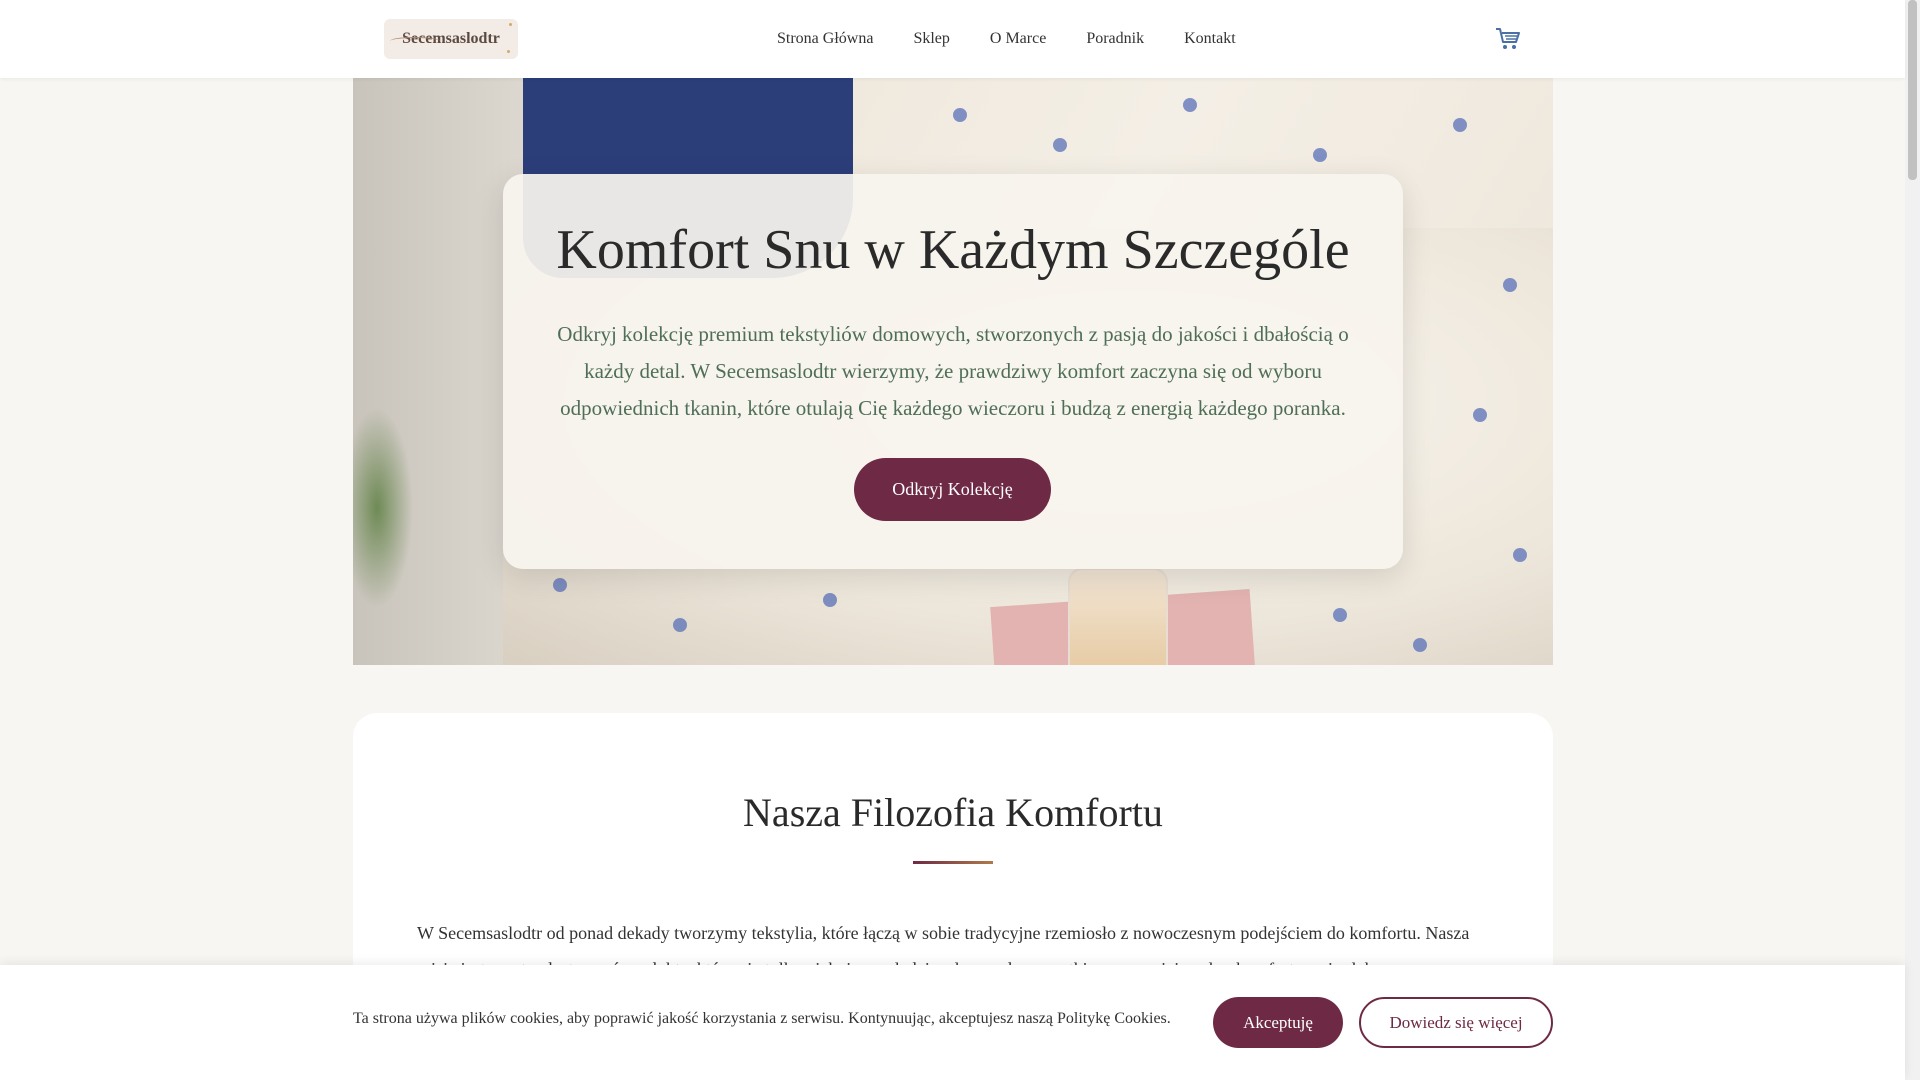 The width and height of the screenshot is (1920, 1080). Describe the element at coordinates (953, 812) in the screenshot. I see `section-title: Nasza Filozofia Komfortu` at that location.